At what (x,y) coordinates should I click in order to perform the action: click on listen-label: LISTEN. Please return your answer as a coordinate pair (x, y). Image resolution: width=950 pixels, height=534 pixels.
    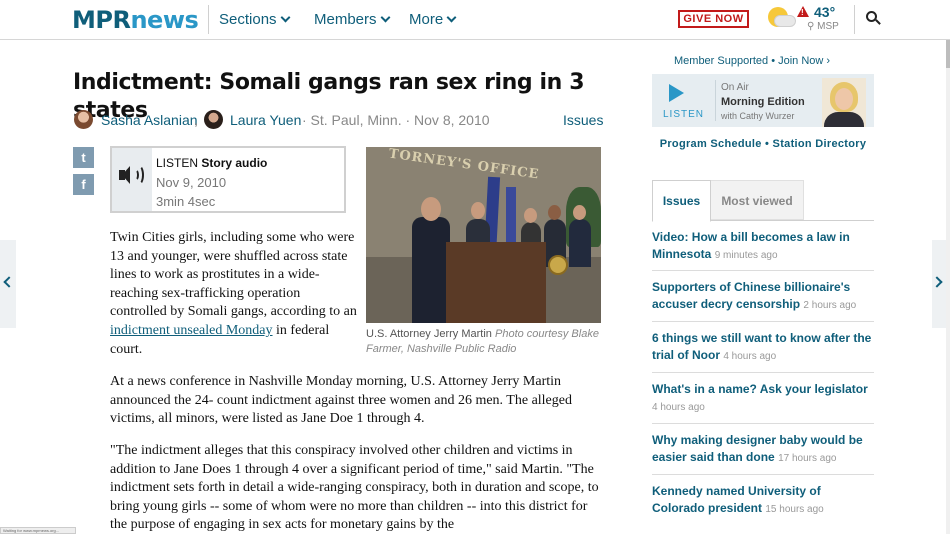
    Looking at the image, I should click on (683, 114).